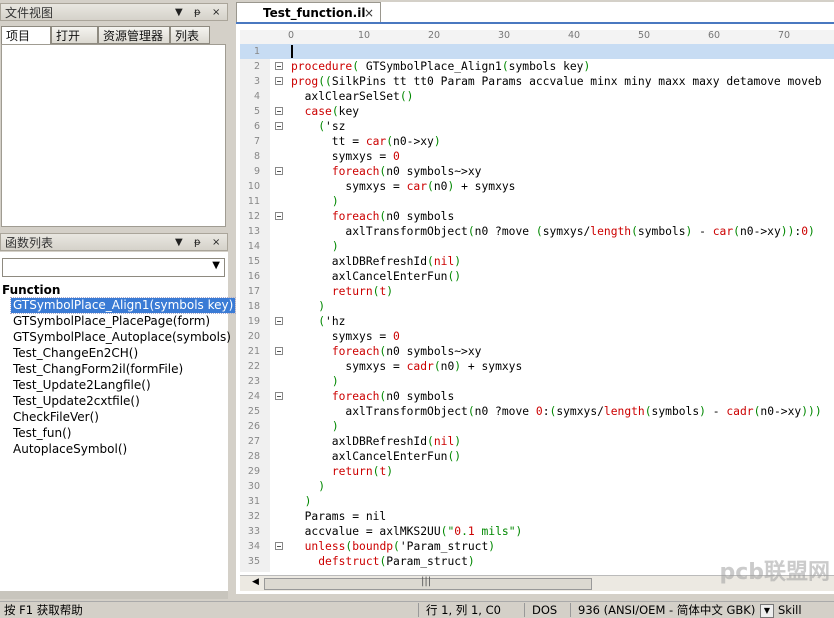 The height and width of the screenshot is (618, 834). What do you see at coordinates (537, 396) in the screenshot?
I see `code-line: 24 foreach(n0 symbols` at bounding box center [537, 396].